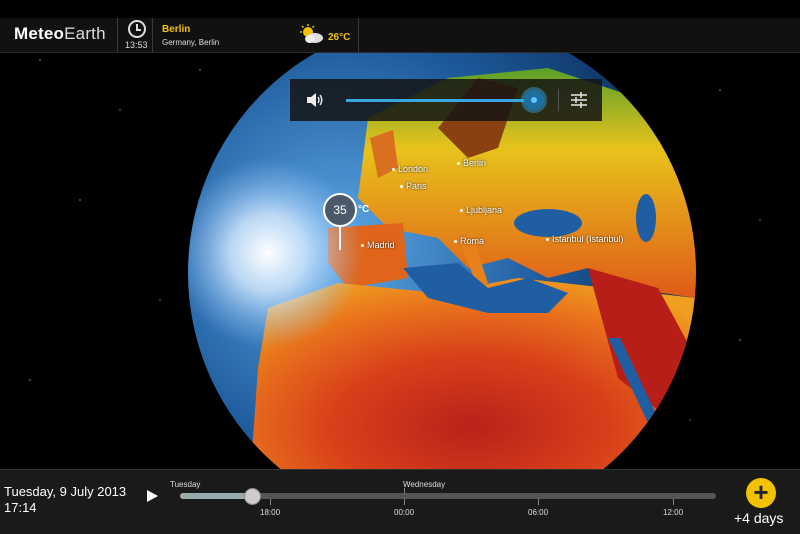 The height and width of the screenshot is (534, 800). What do you see at coordinates (413, 186) in the screenshot?
I see `city-label-paris: Paris` at bounding box center [413, 186].